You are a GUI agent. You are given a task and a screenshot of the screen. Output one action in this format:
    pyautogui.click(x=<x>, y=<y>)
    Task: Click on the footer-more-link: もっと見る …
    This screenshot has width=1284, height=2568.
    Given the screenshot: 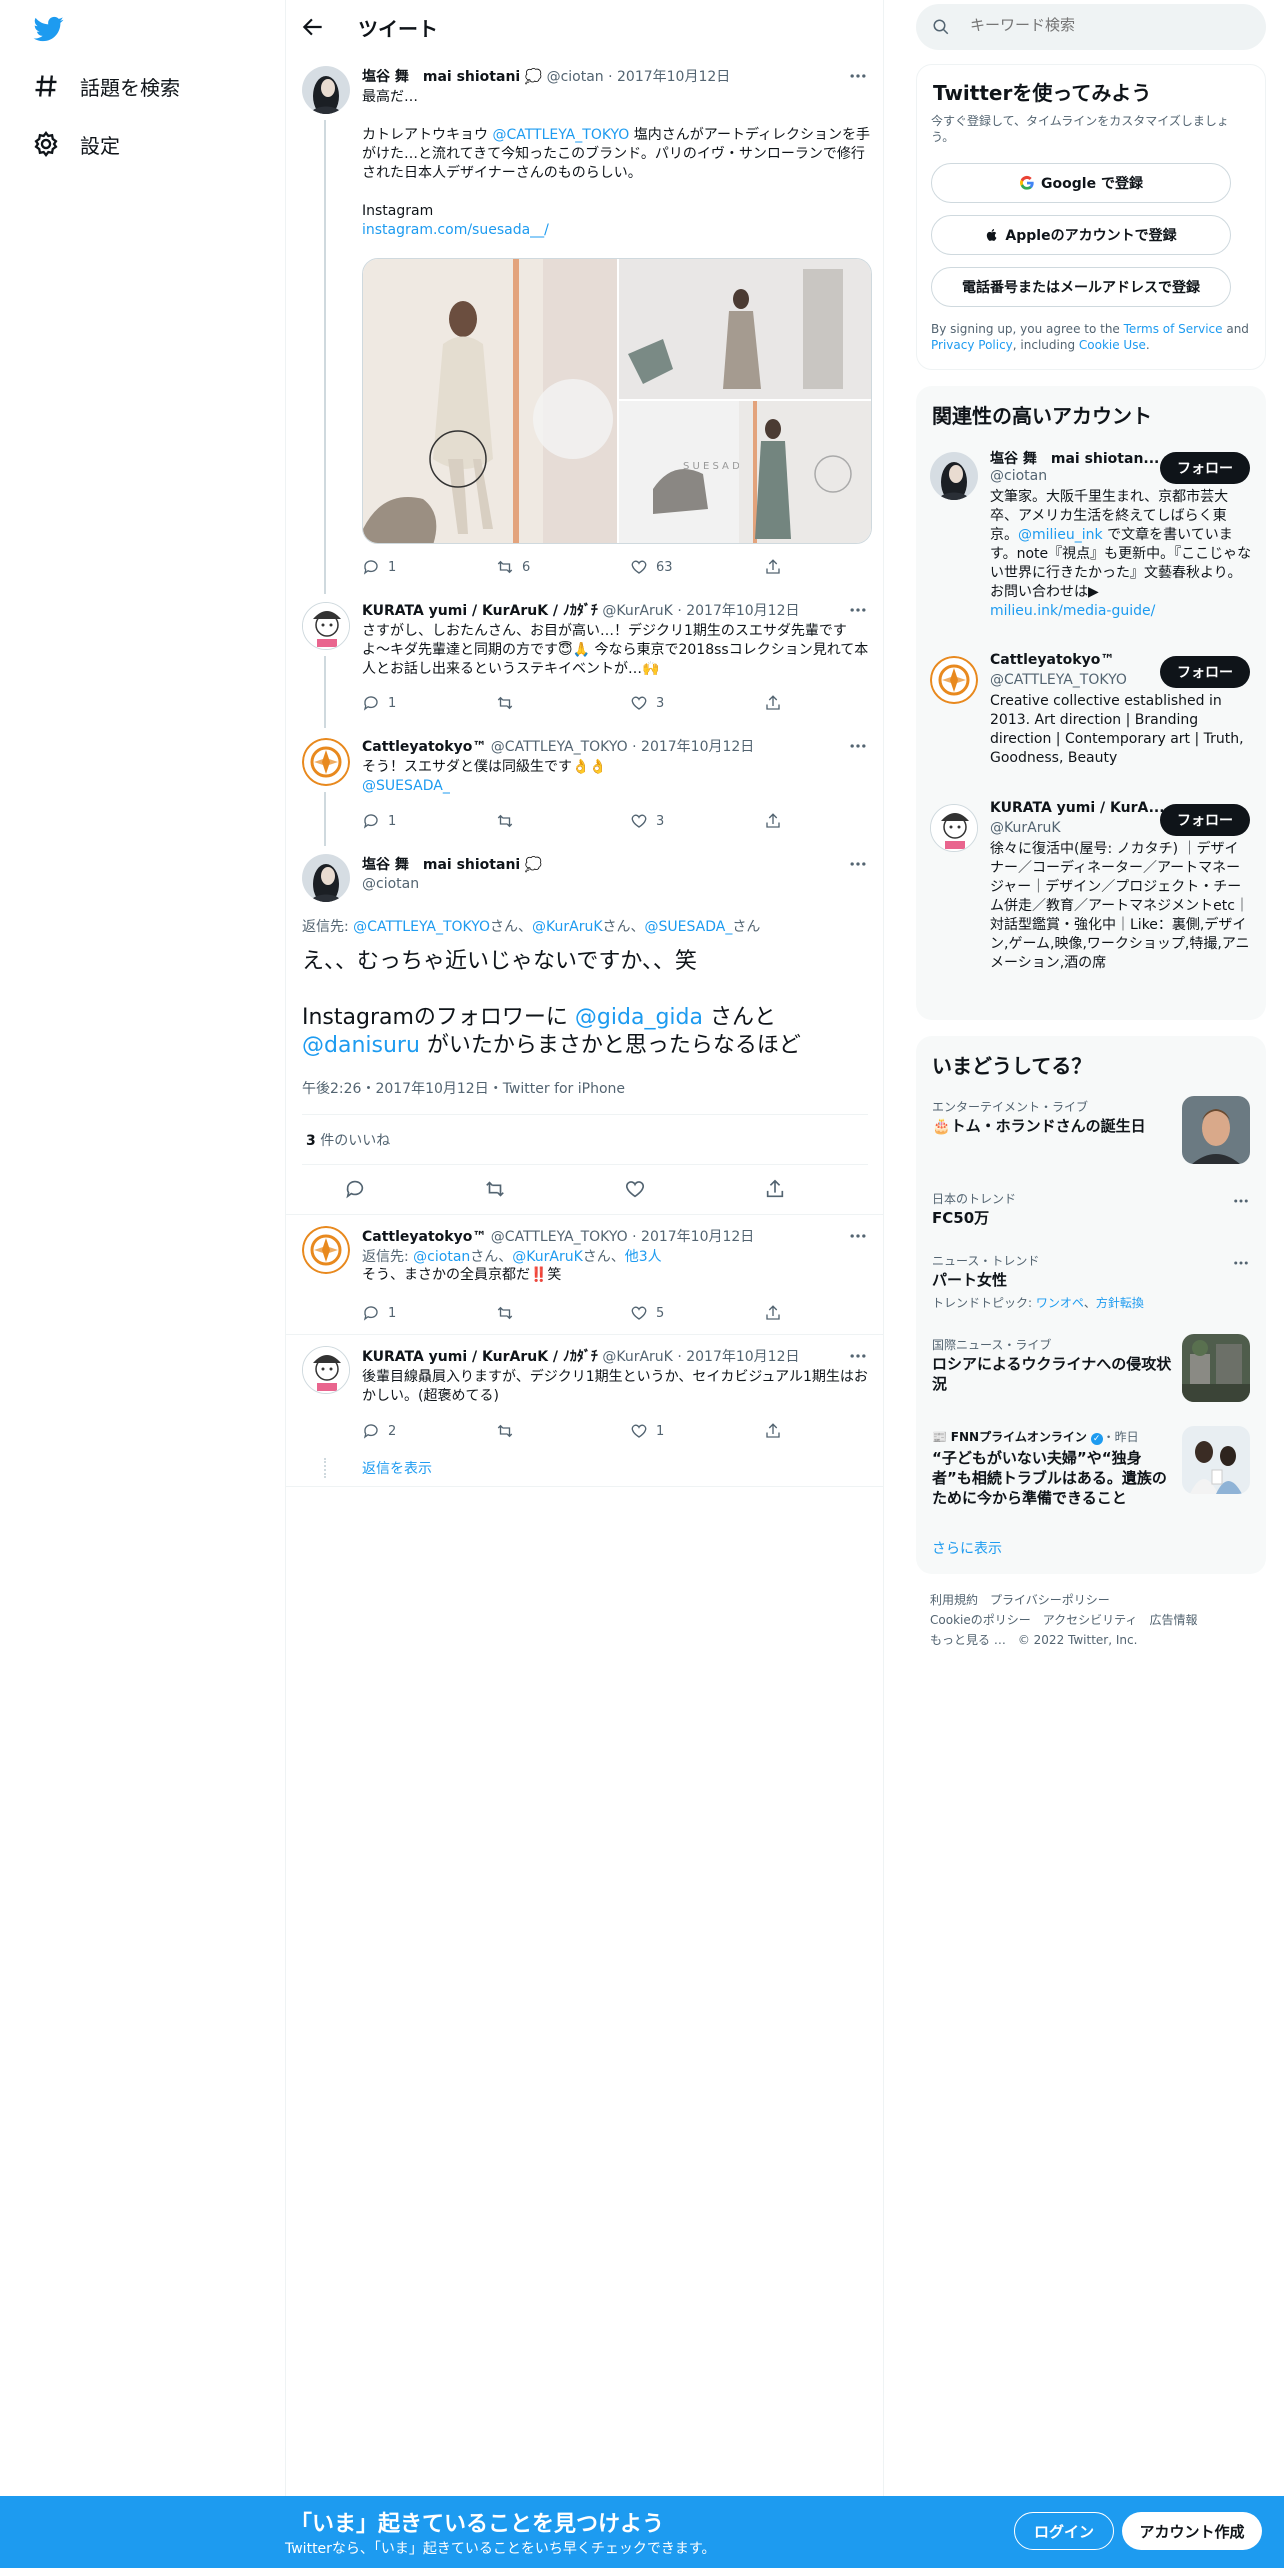 What is the action you would take?
    pyautogui.click(x=968, y=1640)
    